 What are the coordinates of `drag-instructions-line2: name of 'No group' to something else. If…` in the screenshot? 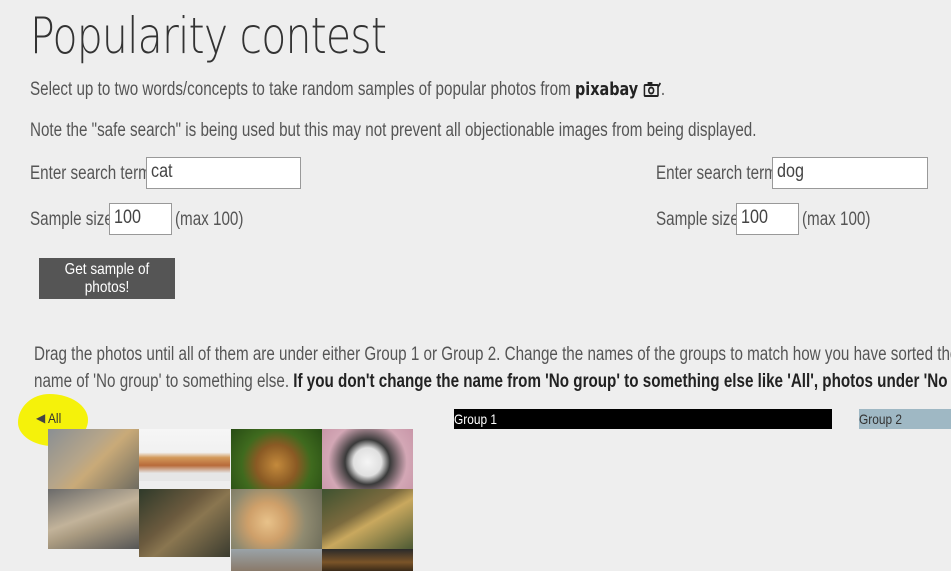 It's located at (492, 382).